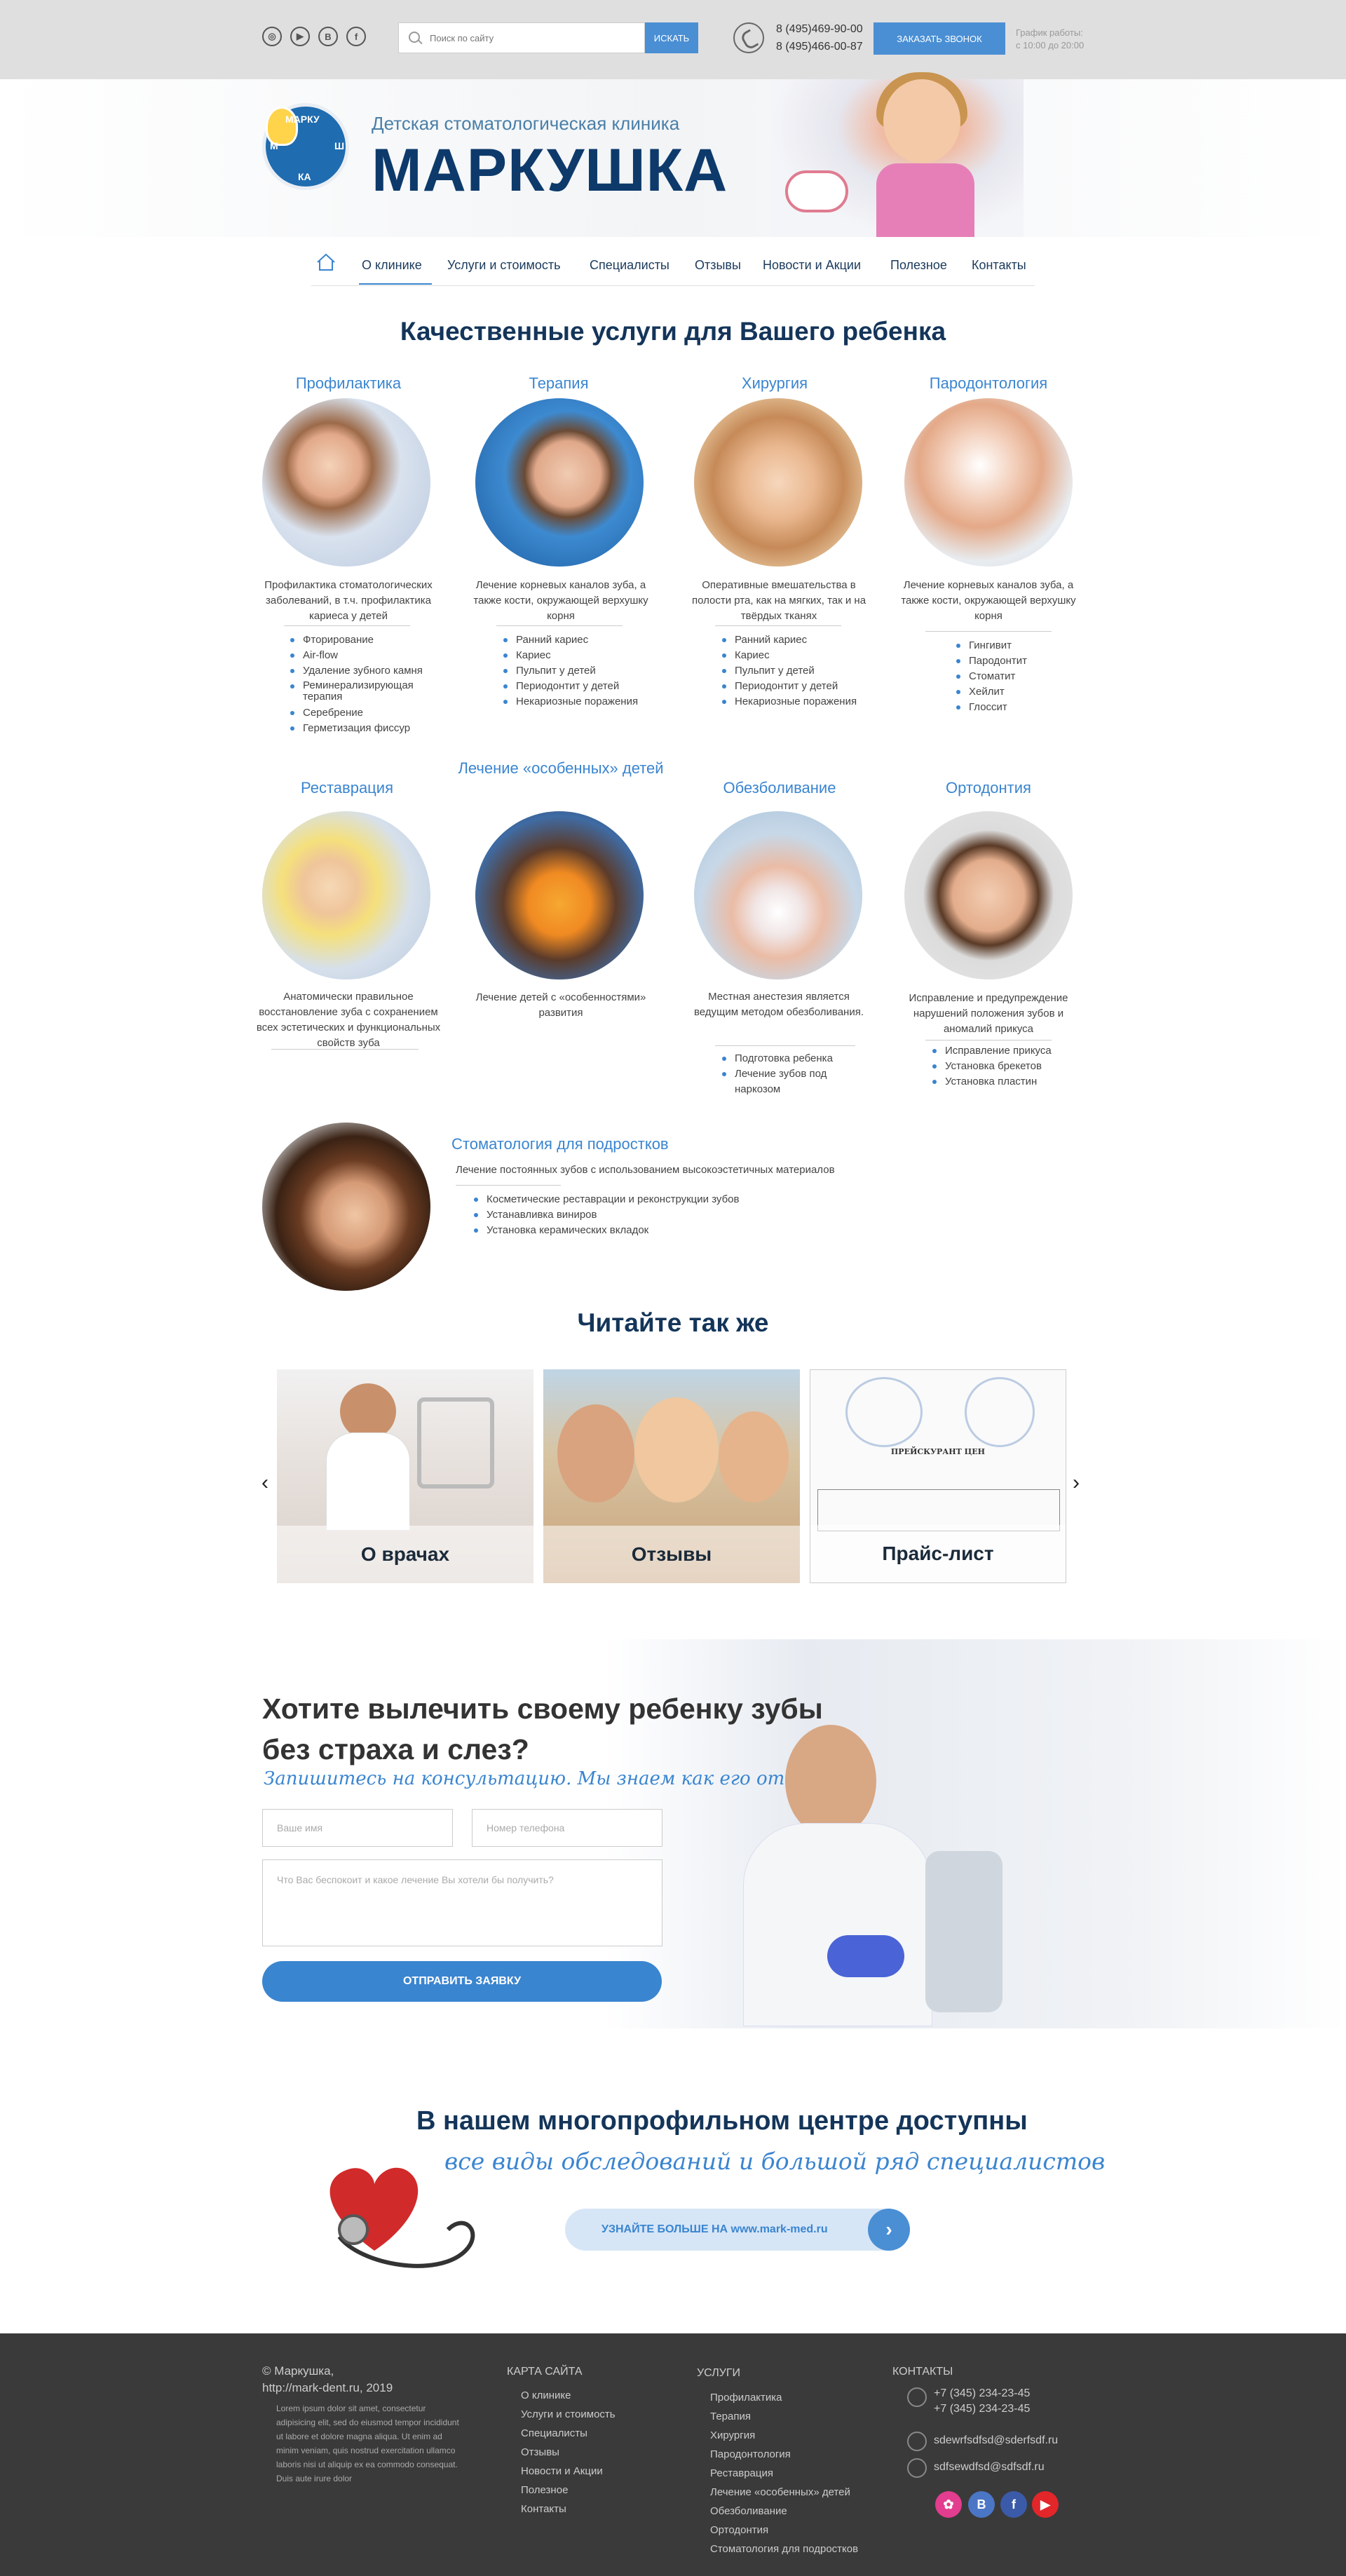  What do you see at coordinates (569, 2490) in the screenshot?
I see `footer-link: Полезное` at bounding box center [569, 2490].